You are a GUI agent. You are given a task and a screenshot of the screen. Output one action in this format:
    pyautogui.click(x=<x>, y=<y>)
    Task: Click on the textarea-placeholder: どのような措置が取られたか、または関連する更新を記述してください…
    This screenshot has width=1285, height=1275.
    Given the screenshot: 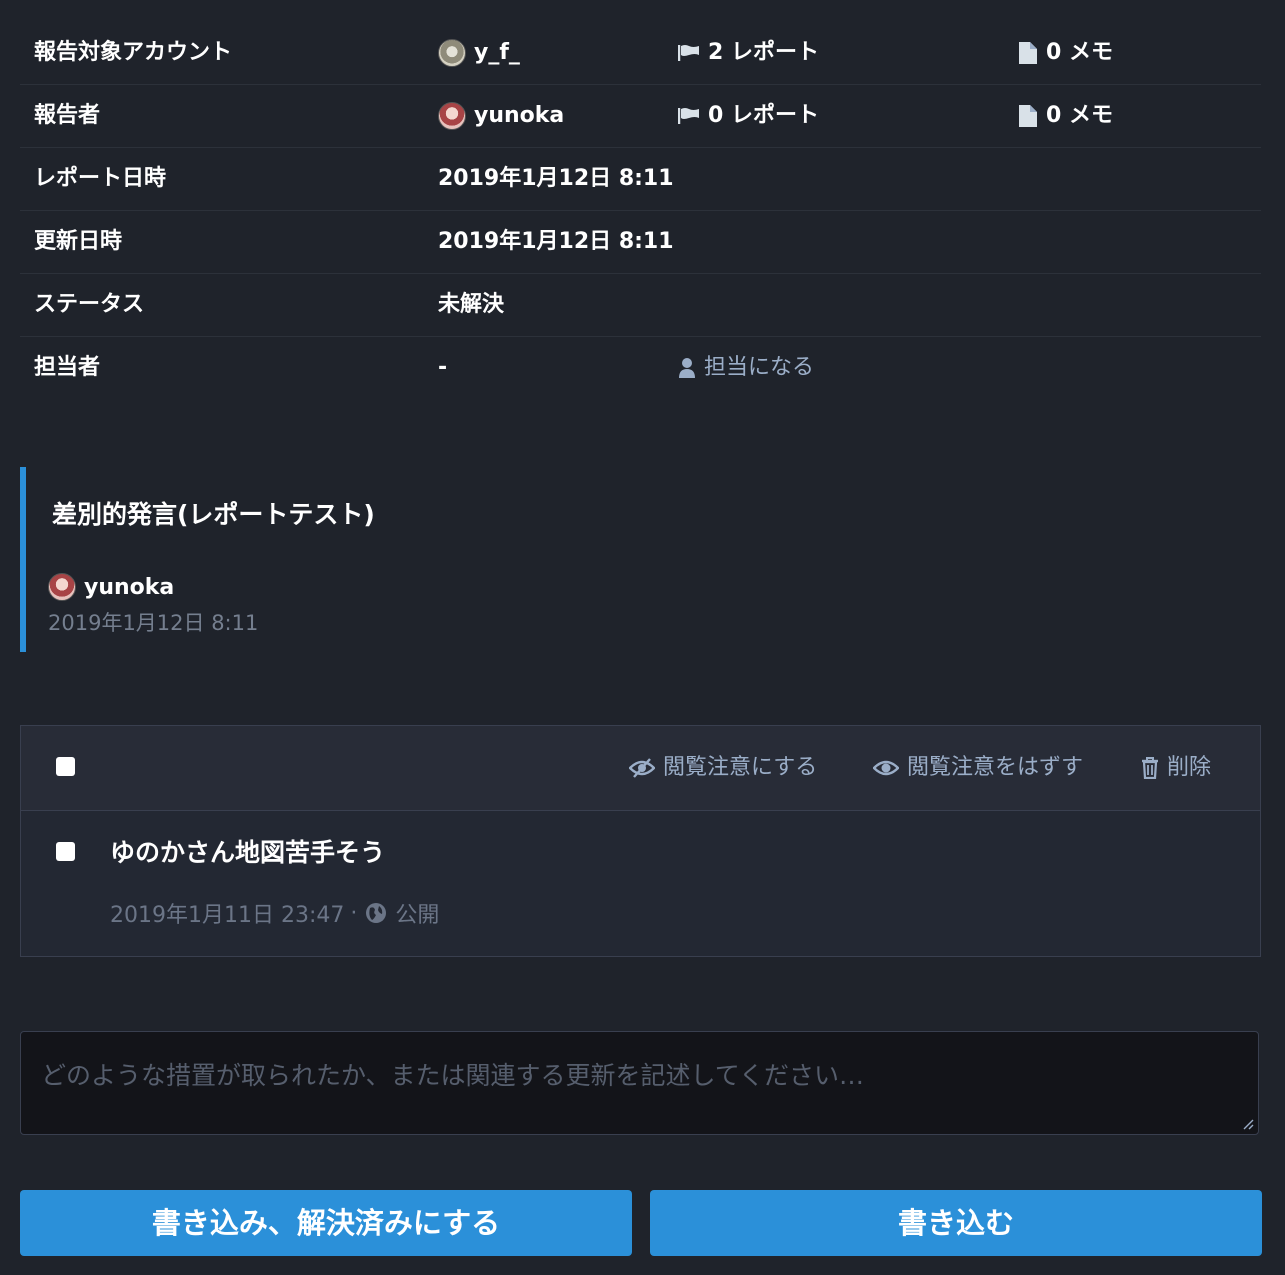 What is the action you would take?
    pyautogui.click(x=453, y=1075)
    